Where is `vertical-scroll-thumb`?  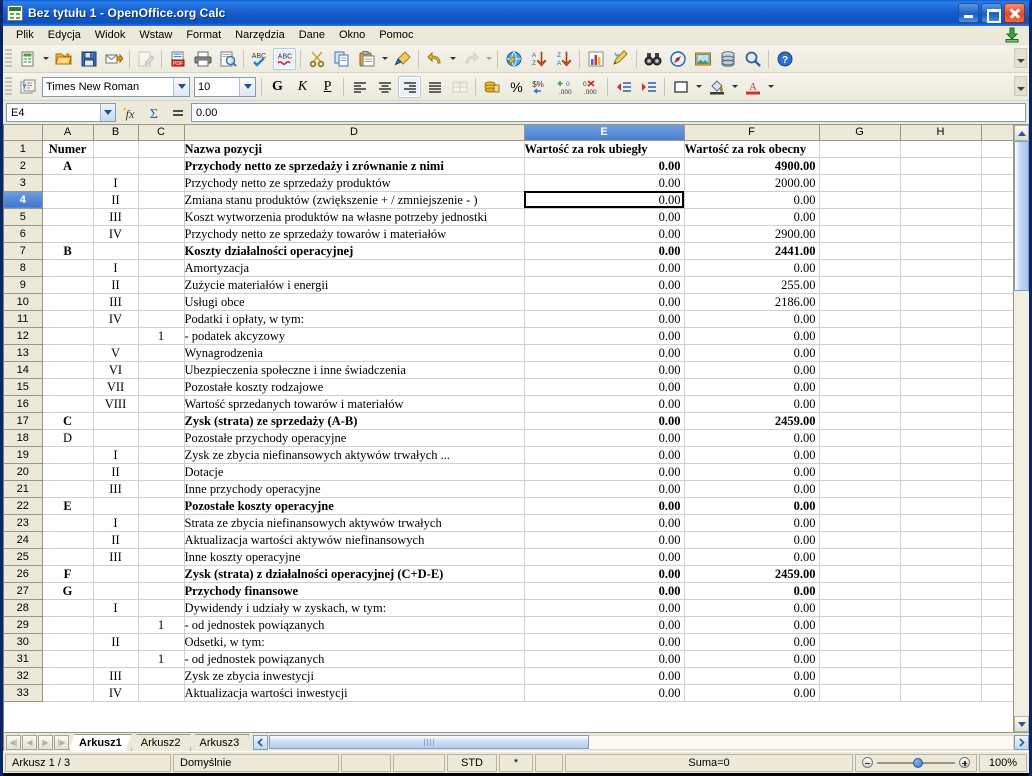 vertical-scroll-thumb is located at coordinates (1021, 216).